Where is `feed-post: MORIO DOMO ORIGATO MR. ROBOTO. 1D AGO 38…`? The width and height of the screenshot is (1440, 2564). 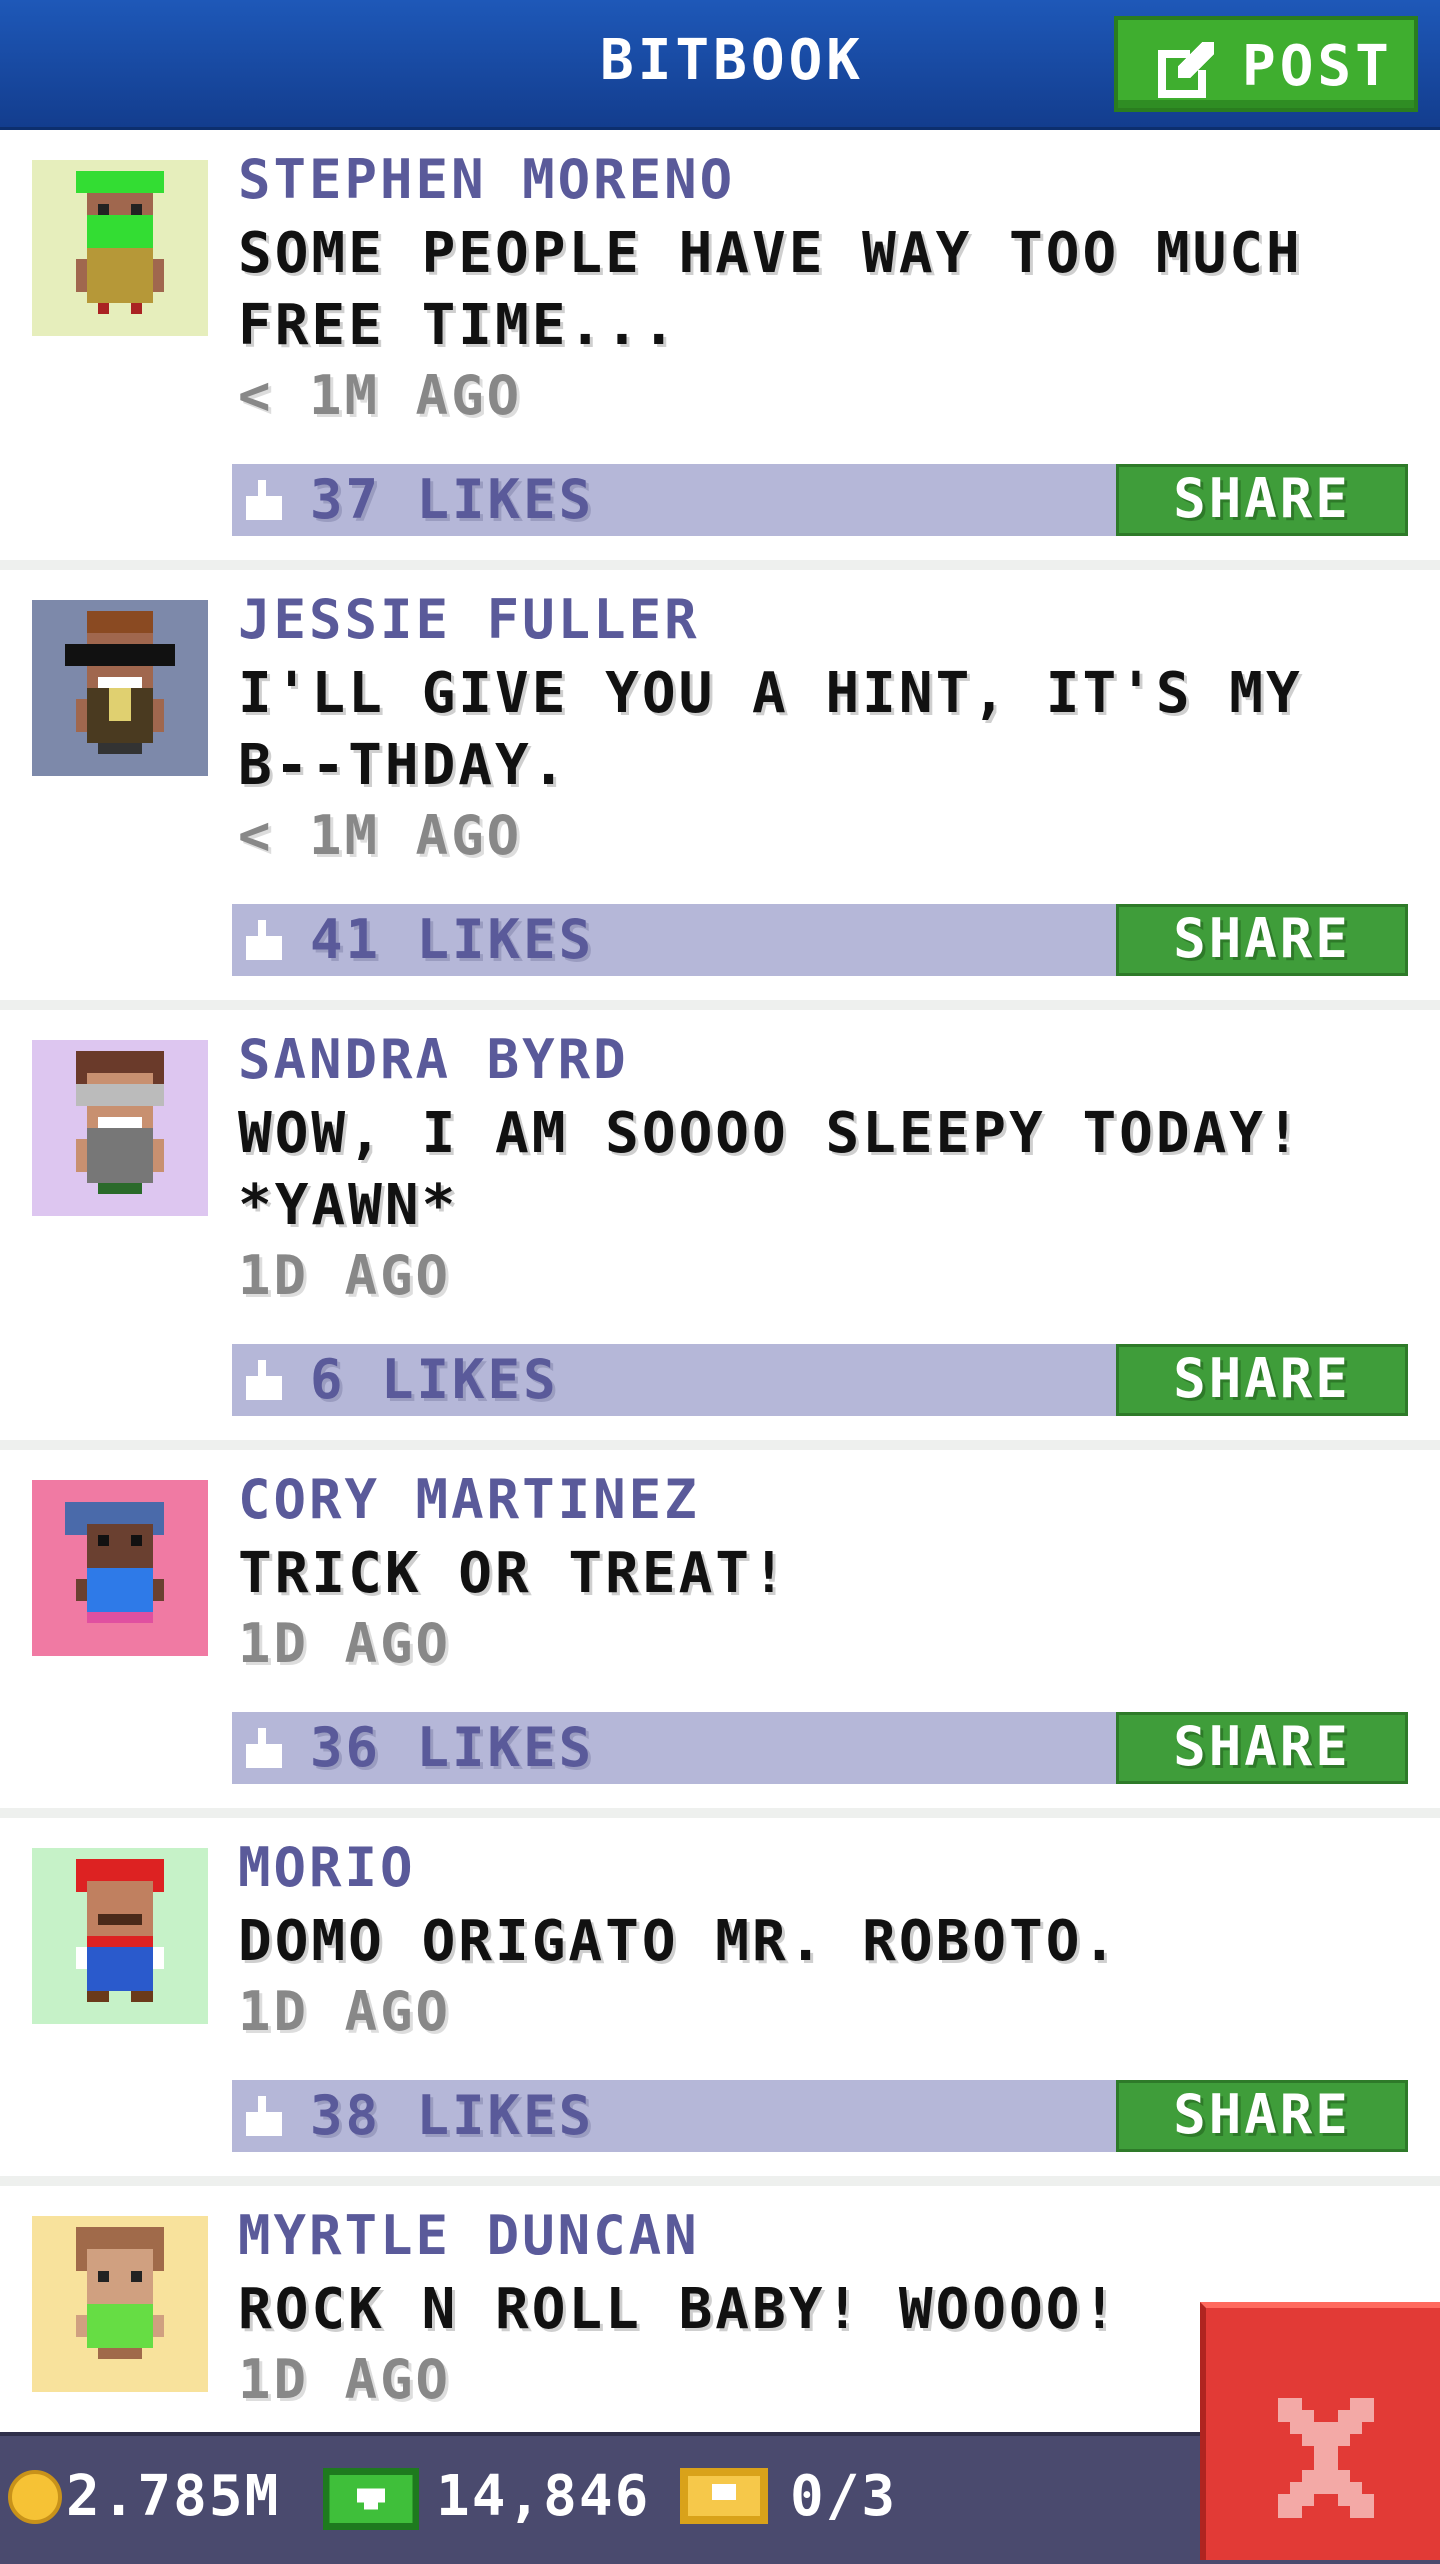 feed-post: MORIO DOMO ORIGATO MR. ROBOTO. 1D AGO 38… is located at coordinates (720, 2002).